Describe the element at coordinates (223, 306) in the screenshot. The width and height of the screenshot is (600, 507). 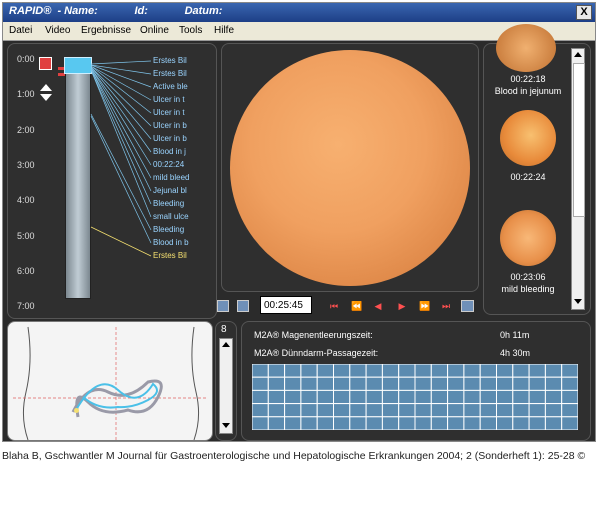
I see `gear-icon` at that location.